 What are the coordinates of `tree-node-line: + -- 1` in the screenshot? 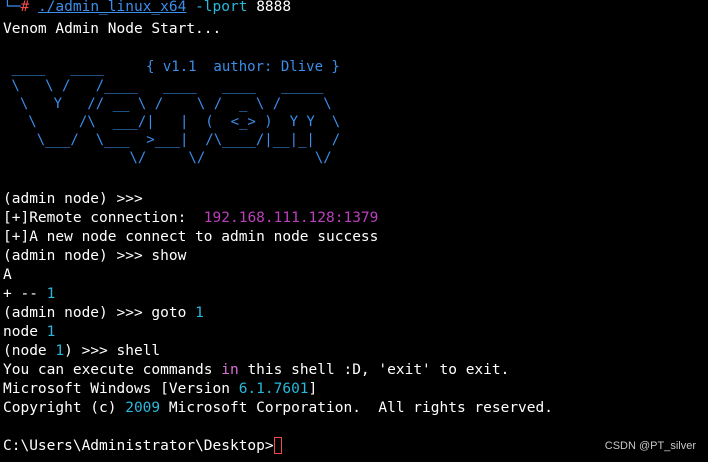 It's located at (29, 294).